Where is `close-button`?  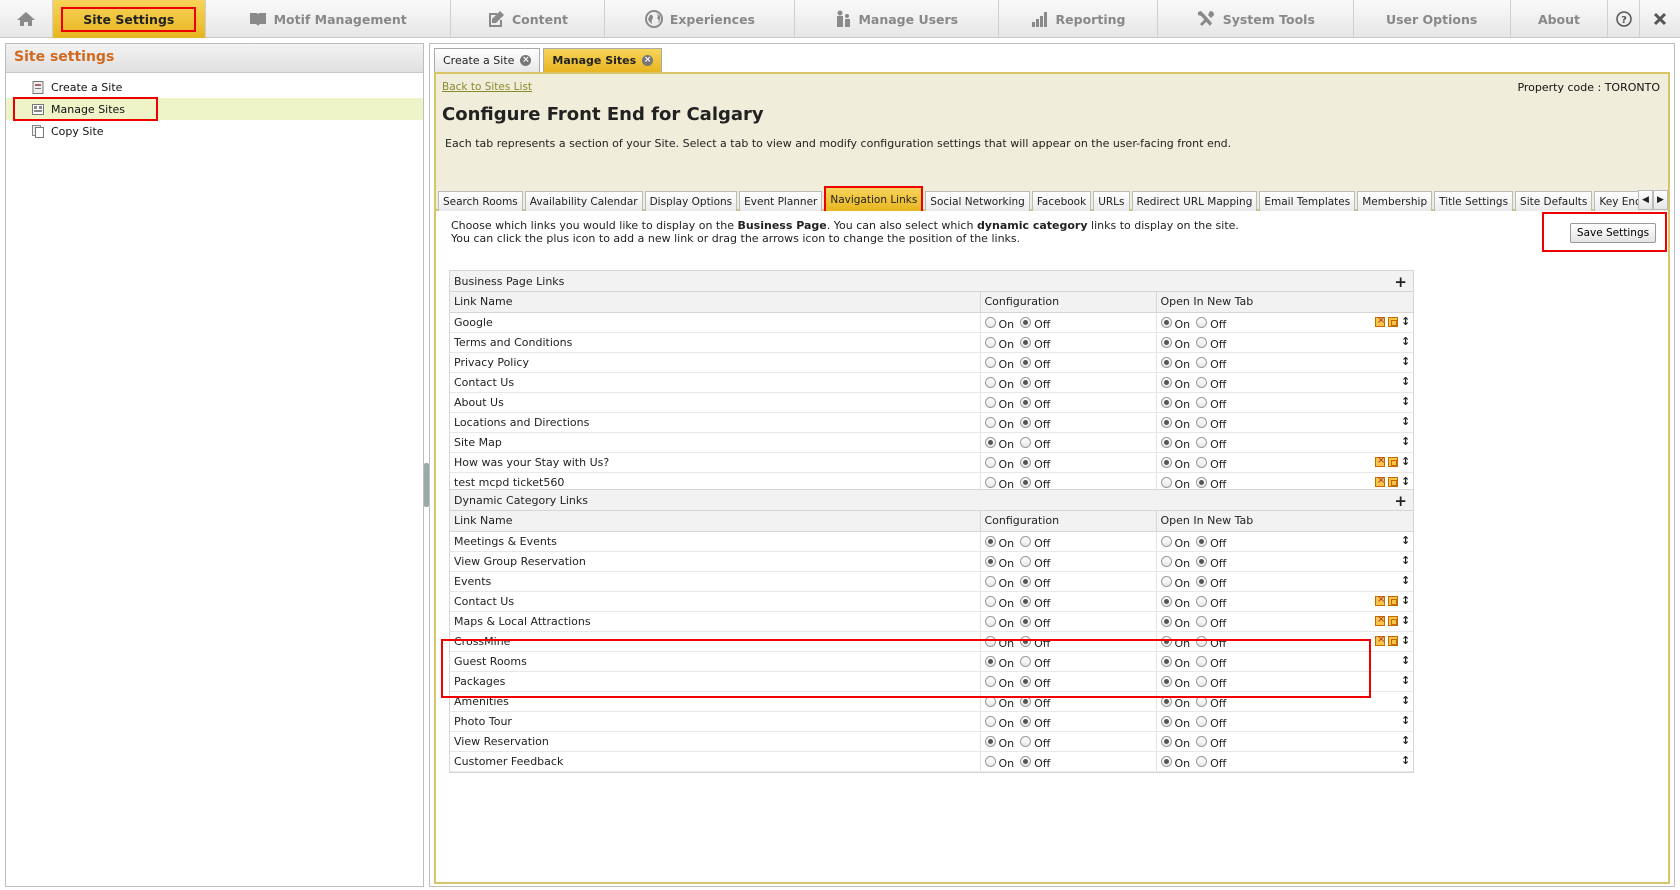
close-button is located at coordinates (1660, 19).